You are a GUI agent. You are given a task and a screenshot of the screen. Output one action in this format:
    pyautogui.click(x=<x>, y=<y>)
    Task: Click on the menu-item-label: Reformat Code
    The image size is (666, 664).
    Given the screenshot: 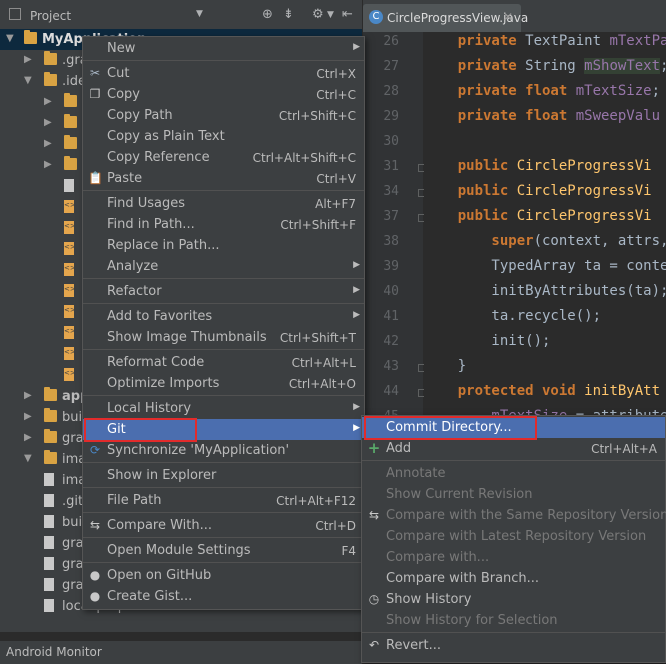 What is the action you would take?
    pyautogui.click(x=156, y=362)
    